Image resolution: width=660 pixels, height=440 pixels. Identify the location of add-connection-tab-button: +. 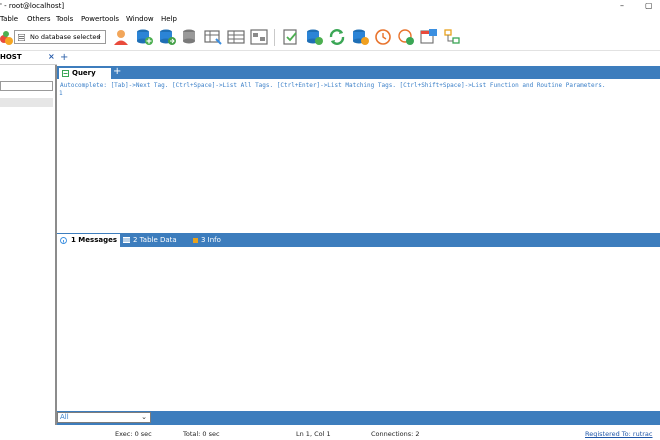
(64, 58).